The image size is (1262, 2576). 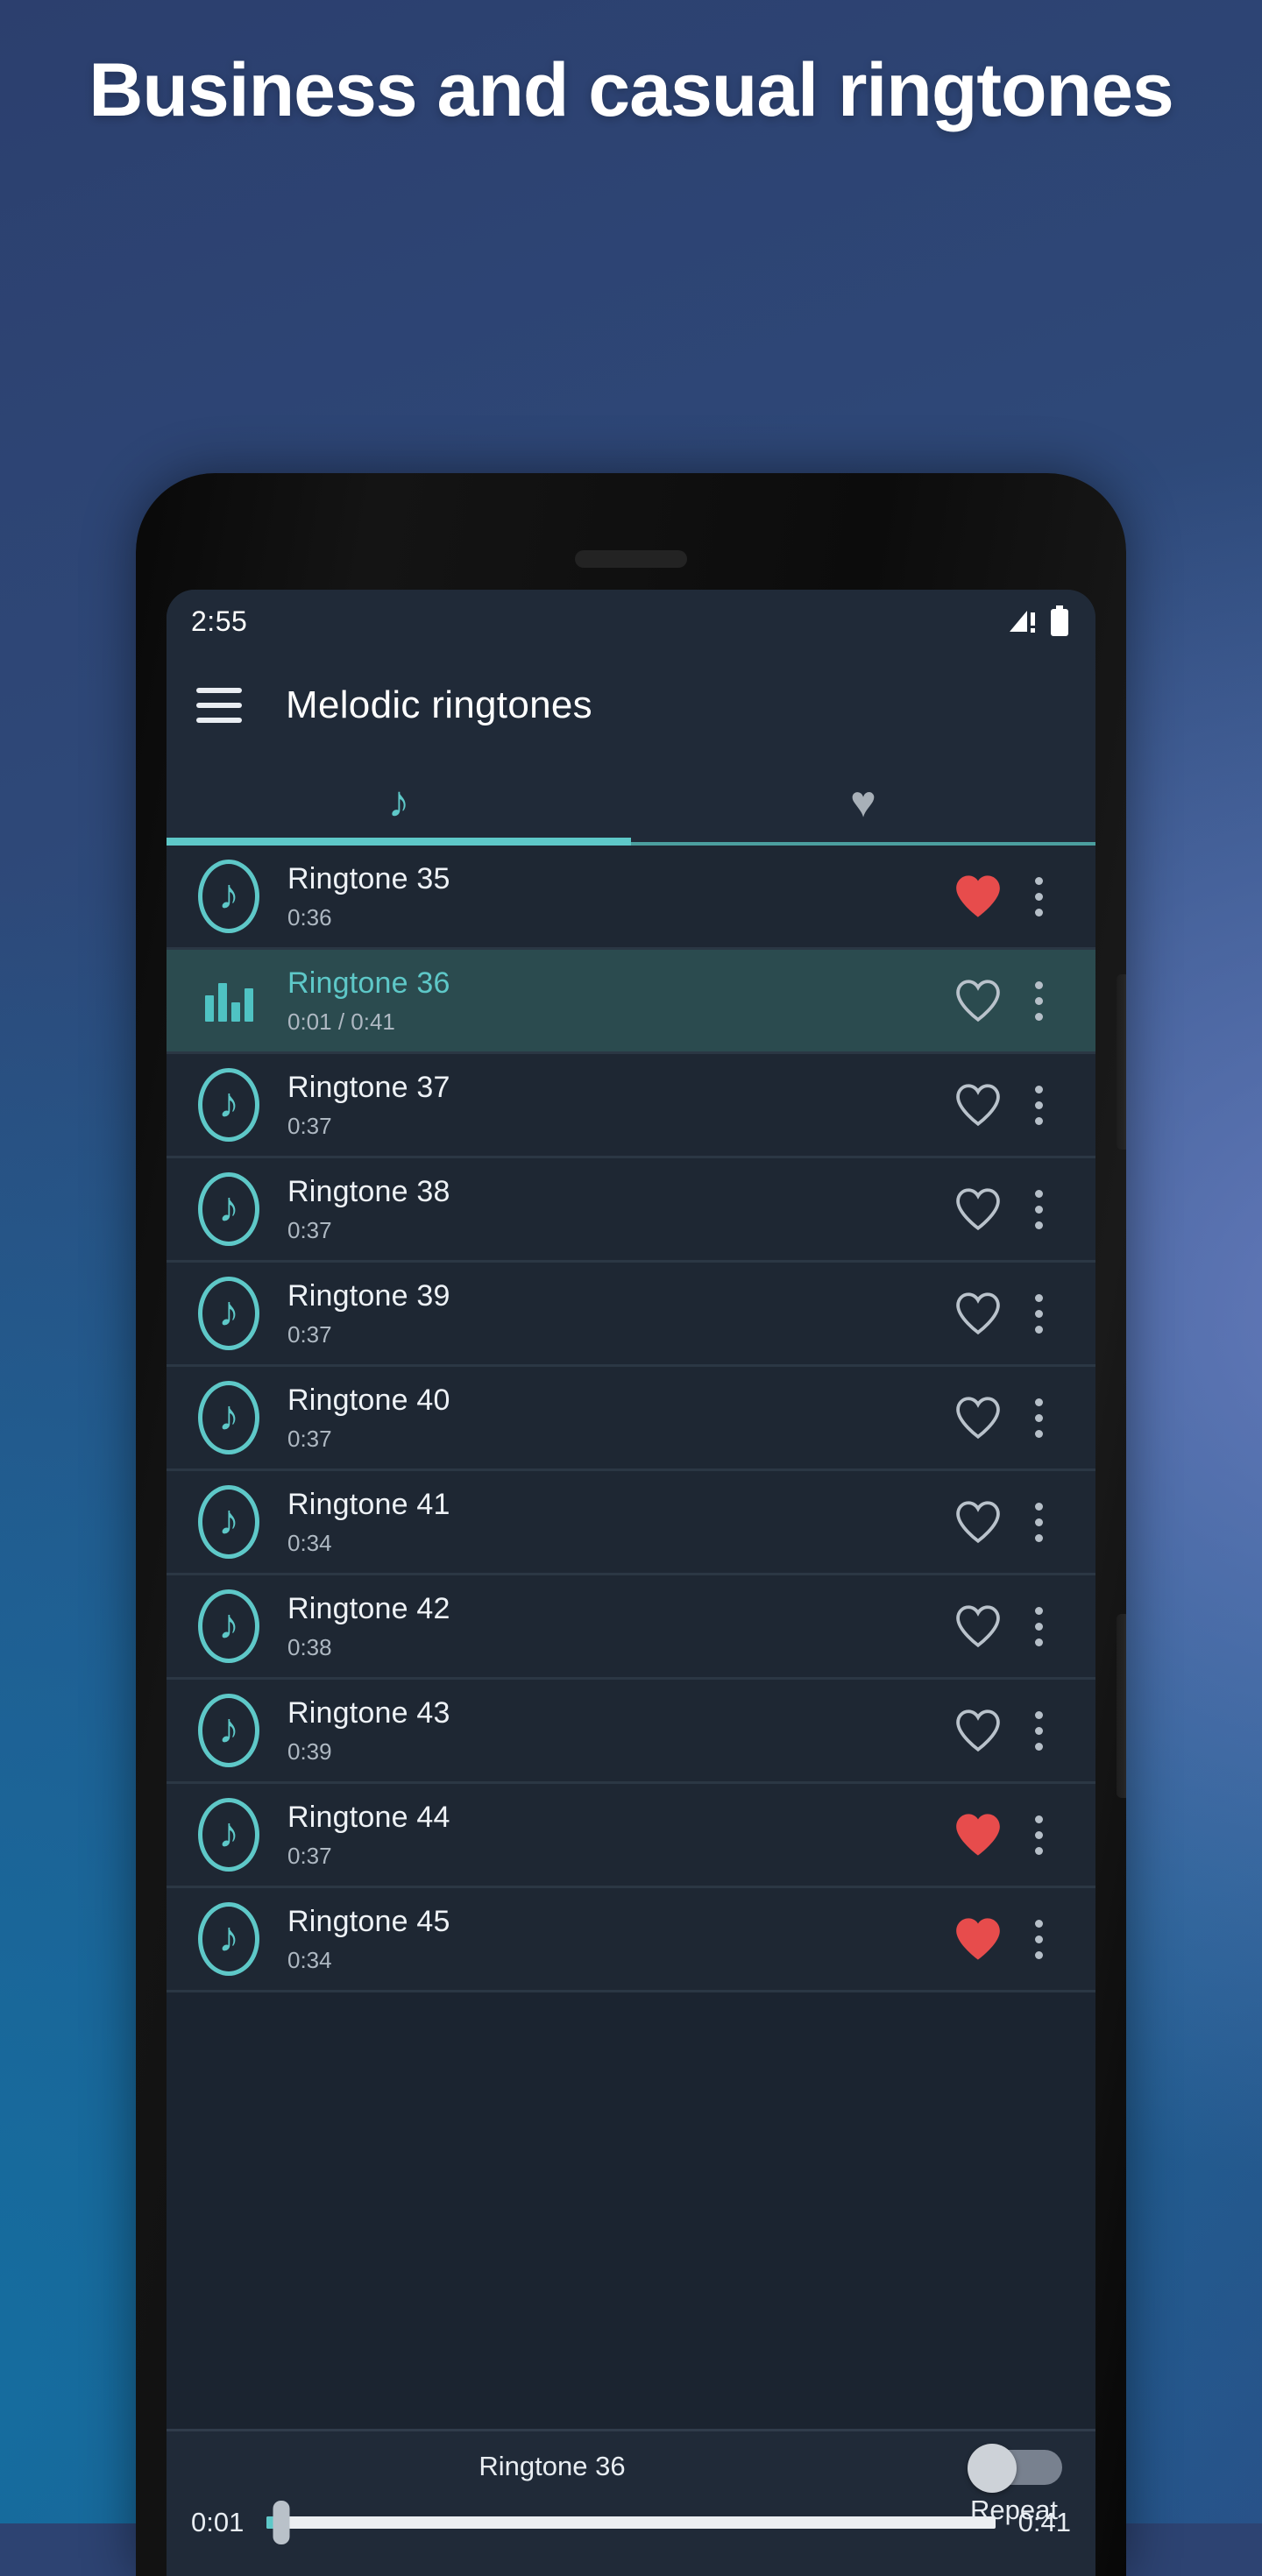 I want to click on heart-filled-icon: ♥, so click(x=863, y=801).